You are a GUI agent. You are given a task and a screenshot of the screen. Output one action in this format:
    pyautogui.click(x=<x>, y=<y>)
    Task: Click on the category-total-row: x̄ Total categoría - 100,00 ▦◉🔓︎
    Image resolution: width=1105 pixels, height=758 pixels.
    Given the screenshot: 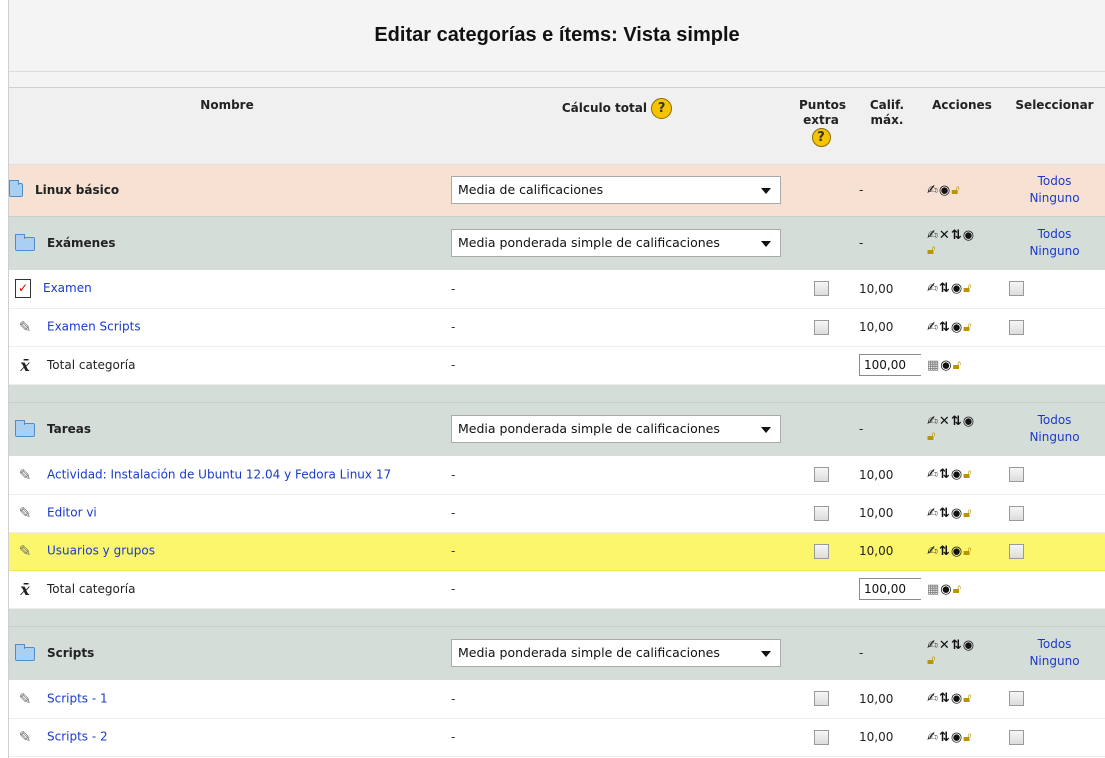 What is the action you would take?
    pyautogui.click(x=557, y=365)
    